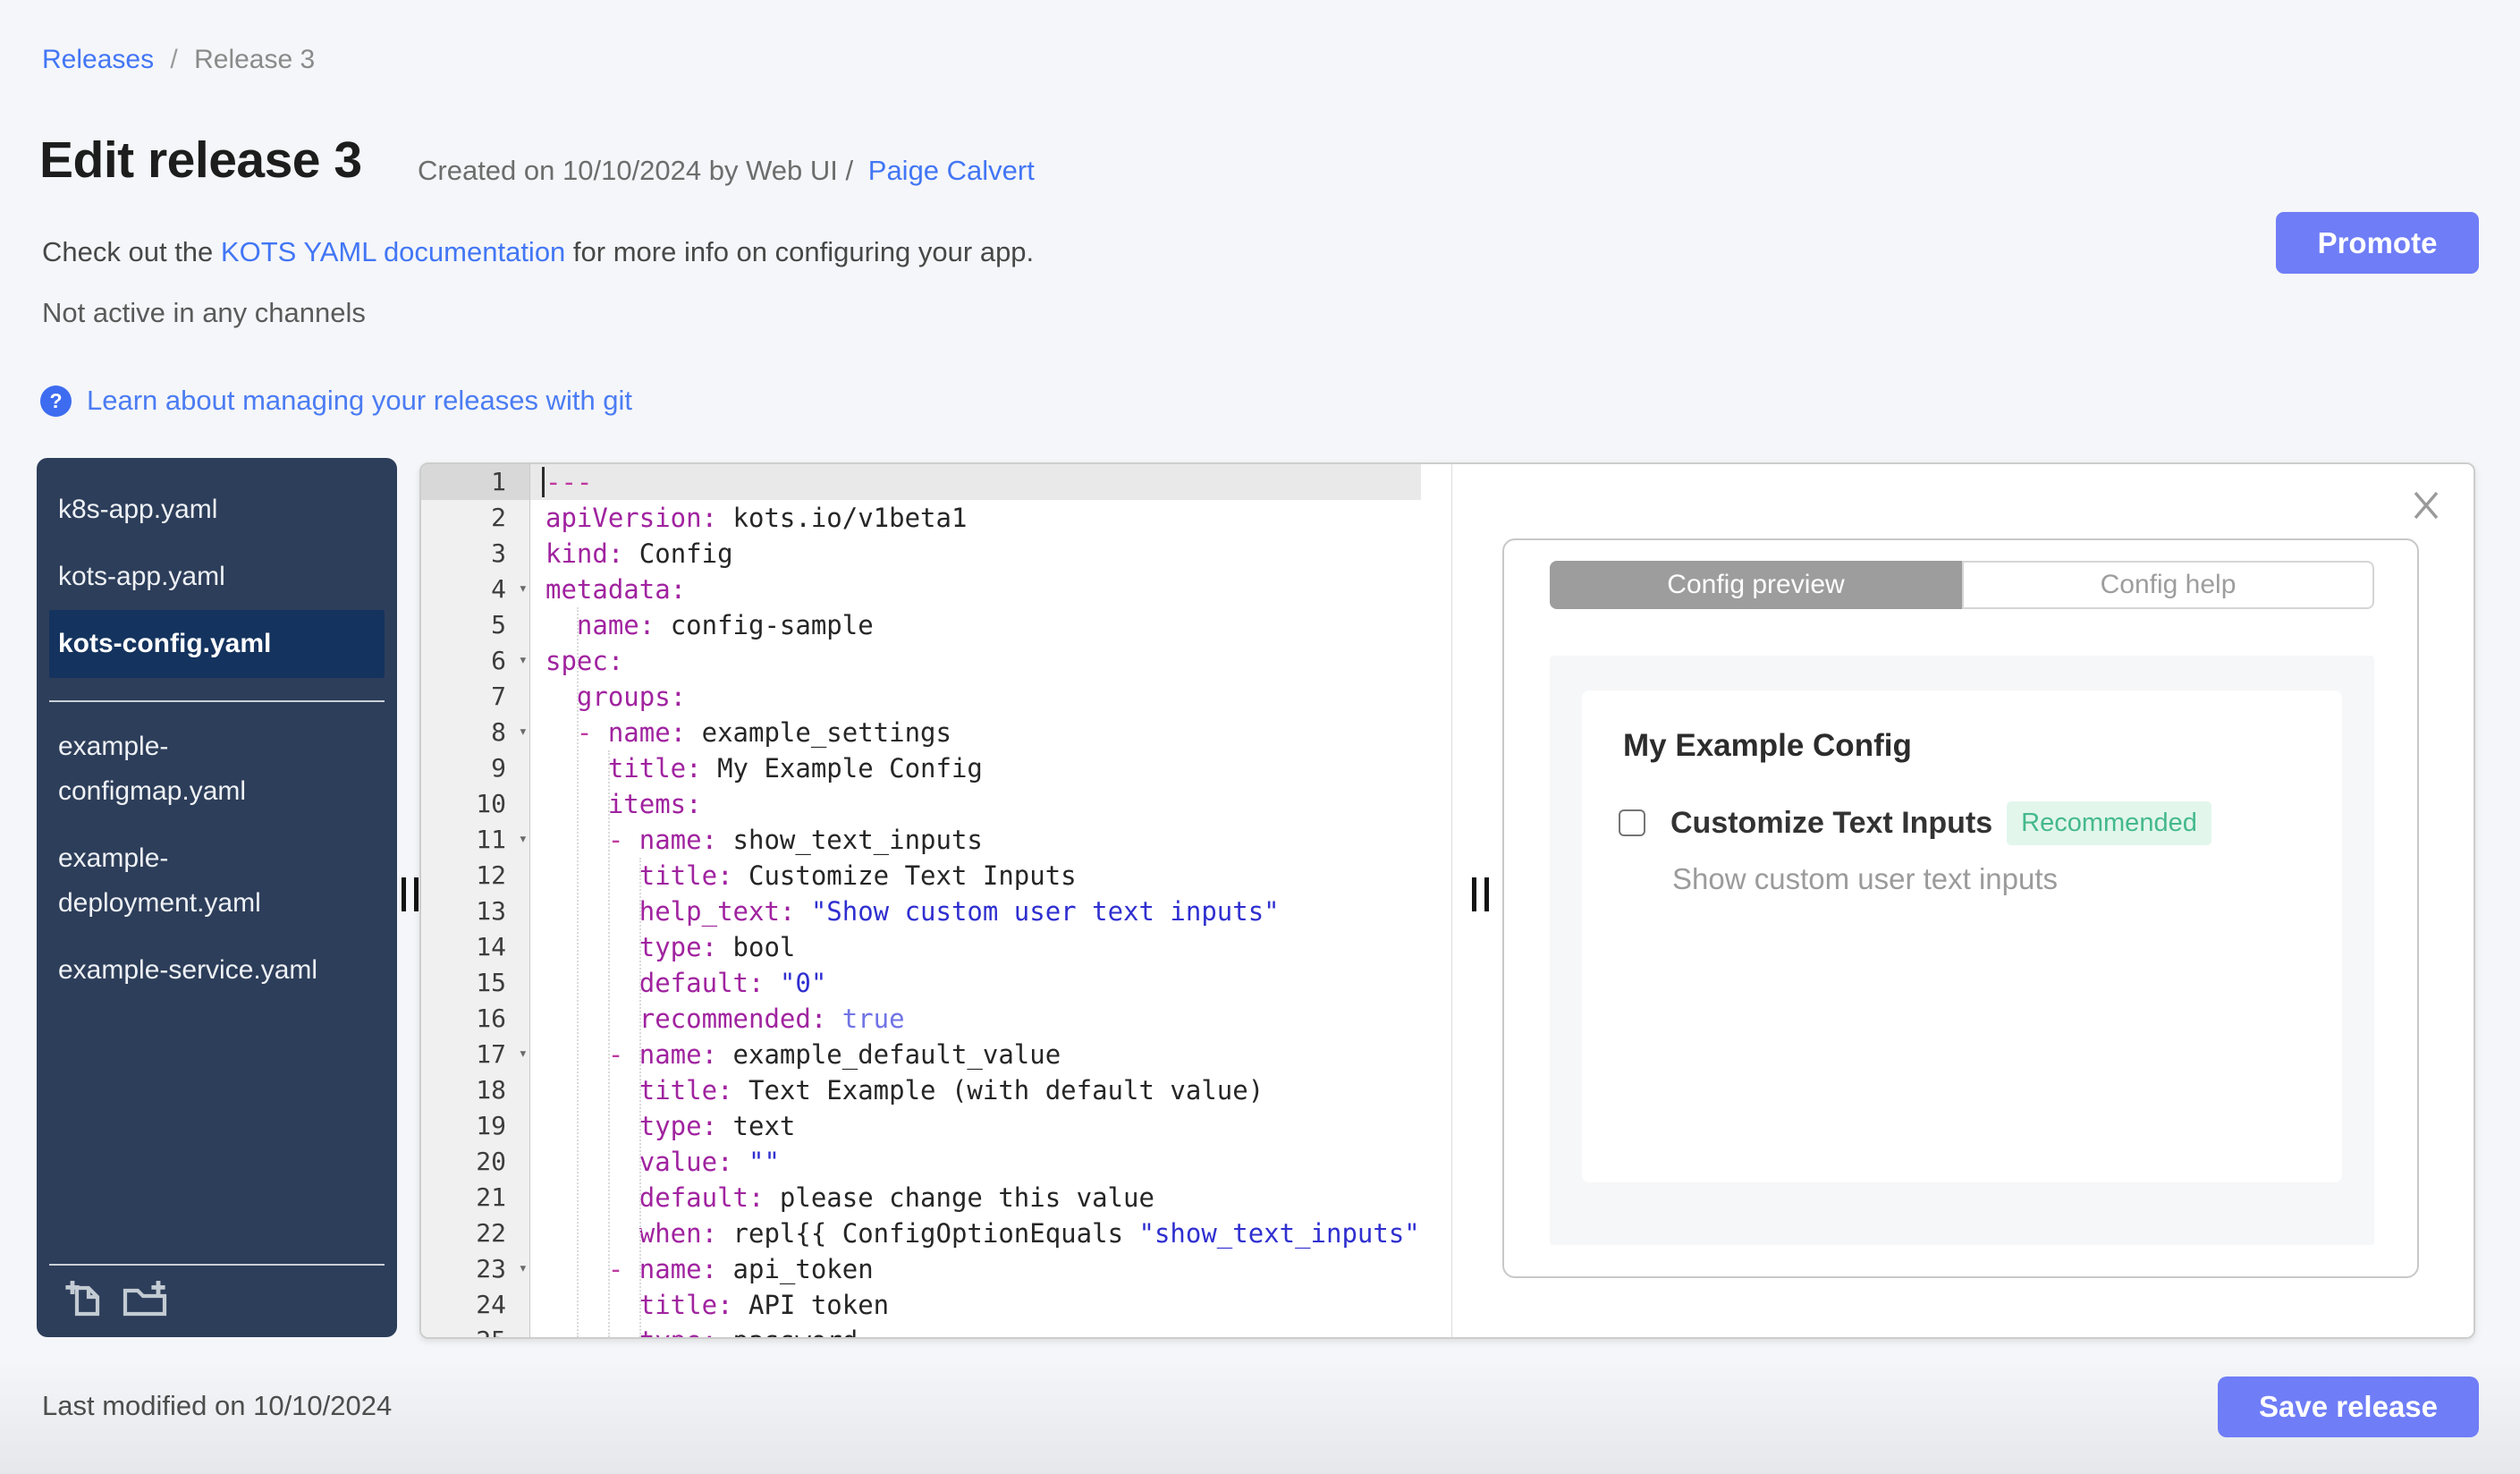 This screenshot has height=1474, width=2520. I want to click on config-group-title: My Example Config, so click(1767, 745).